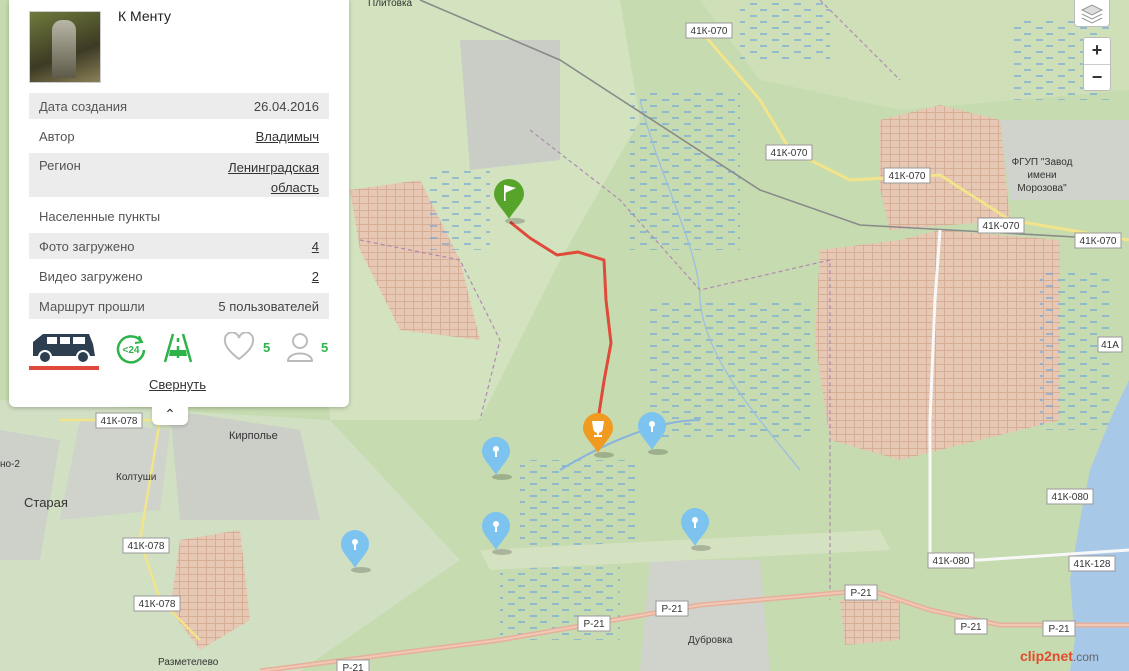 This screenshot has width=1129, height=671. Describe the element at coordinates (390, 4) in the screenshot. I see `place-label: Плитовка` at that location.